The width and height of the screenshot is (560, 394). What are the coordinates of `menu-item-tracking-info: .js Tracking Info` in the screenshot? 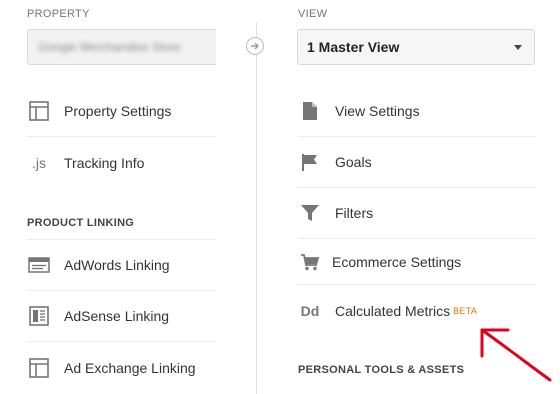 It's located at (121, 162).